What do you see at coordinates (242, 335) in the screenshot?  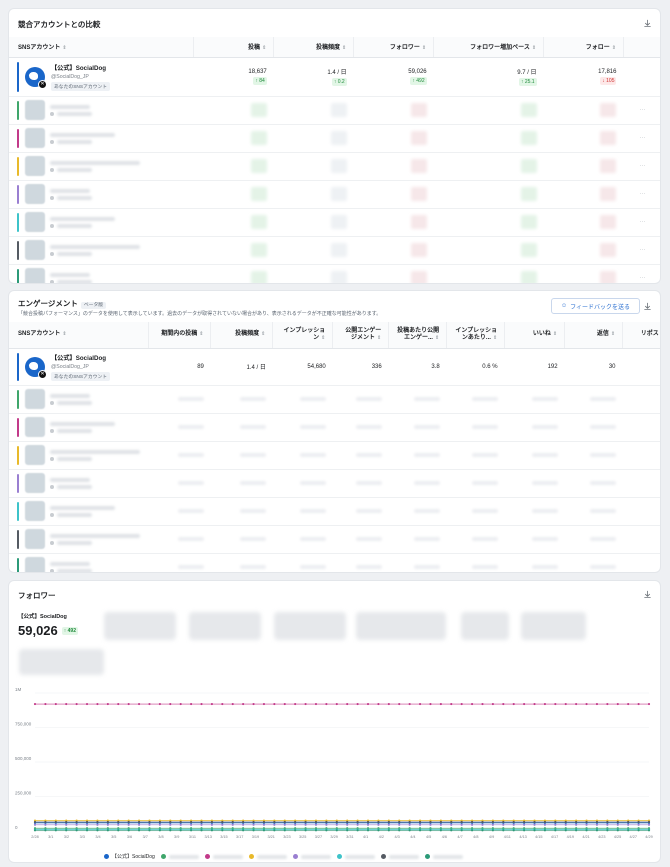 I see `column-header-2: 投稿頻度 ⇕` at bounding box center [242, 335].